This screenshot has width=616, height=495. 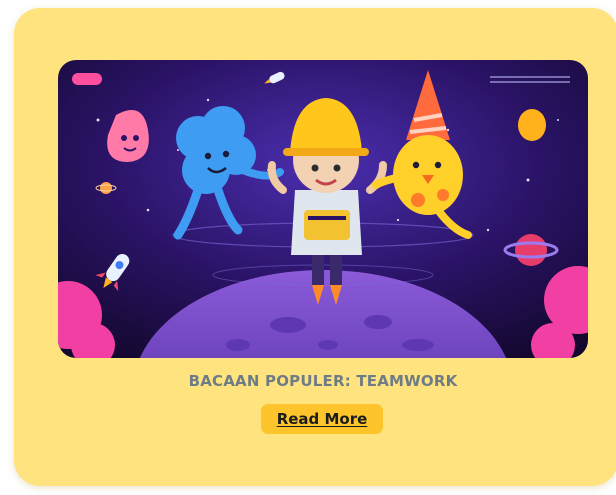 I want to click on read-more-button: Read More, so click(x=322, y=419).